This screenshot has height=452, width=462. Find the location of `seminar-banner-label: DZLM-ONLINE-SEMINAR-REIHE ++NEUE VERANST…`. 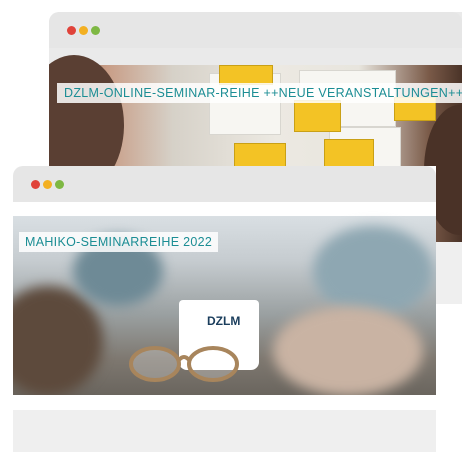

seminar-banner-label: DZLM-ONLINE-SEMINAR-REIHE ++NEUE VERANST… is located at coordinates (259, 93).